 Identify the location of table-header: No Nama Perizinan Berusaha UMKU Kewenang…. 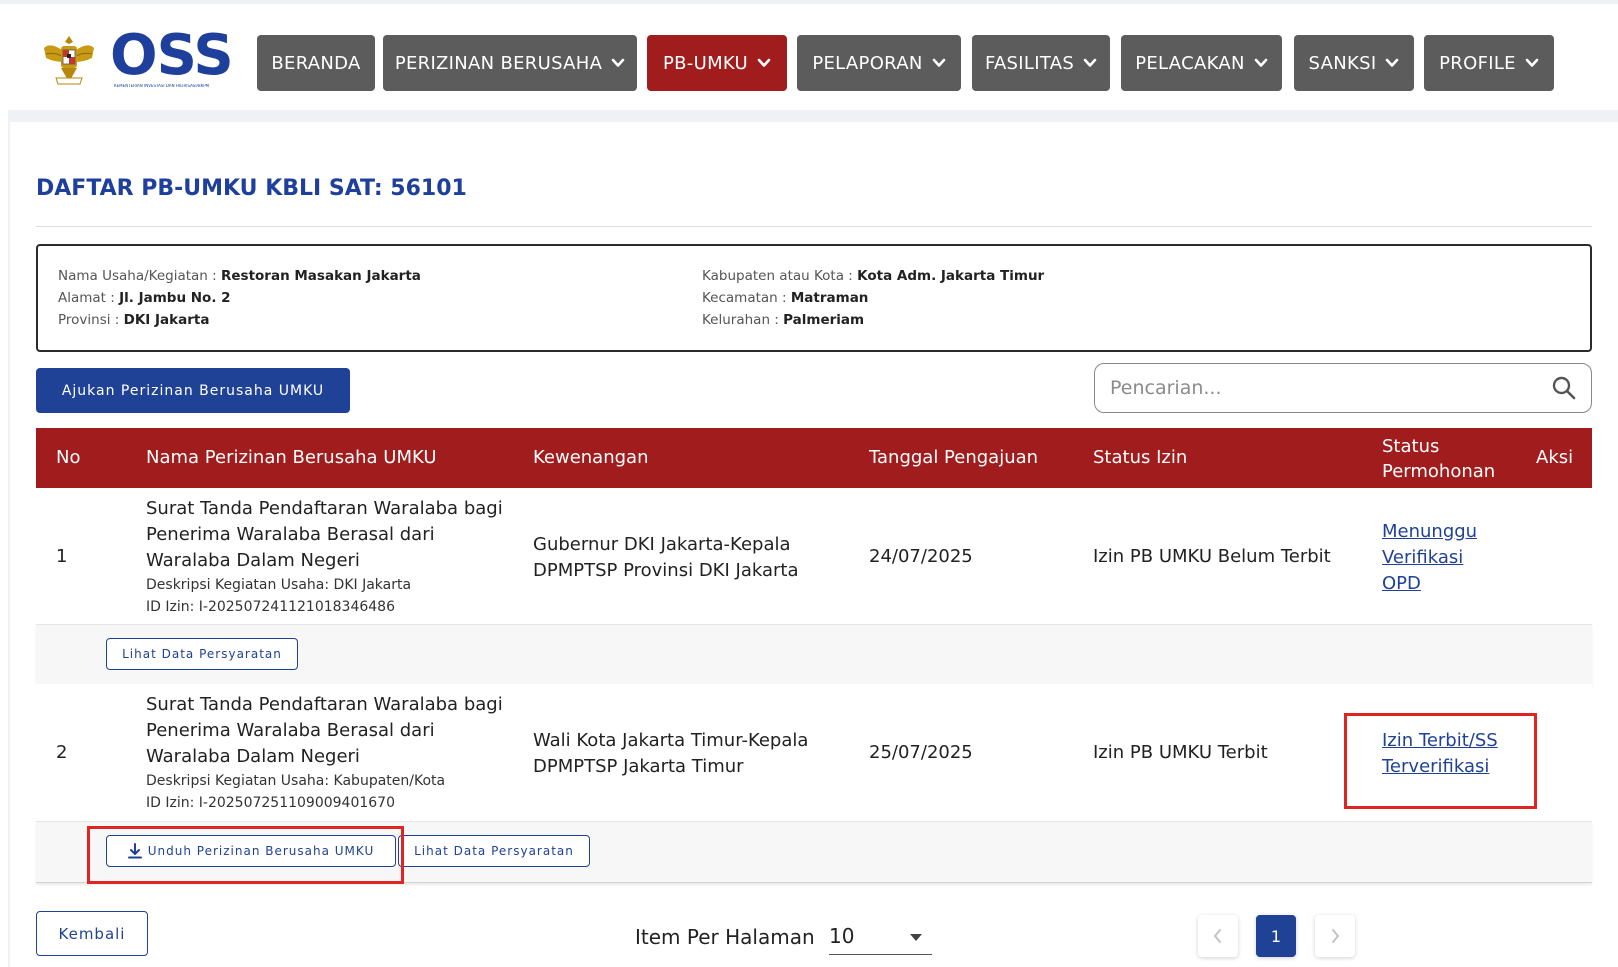
(814, 458).